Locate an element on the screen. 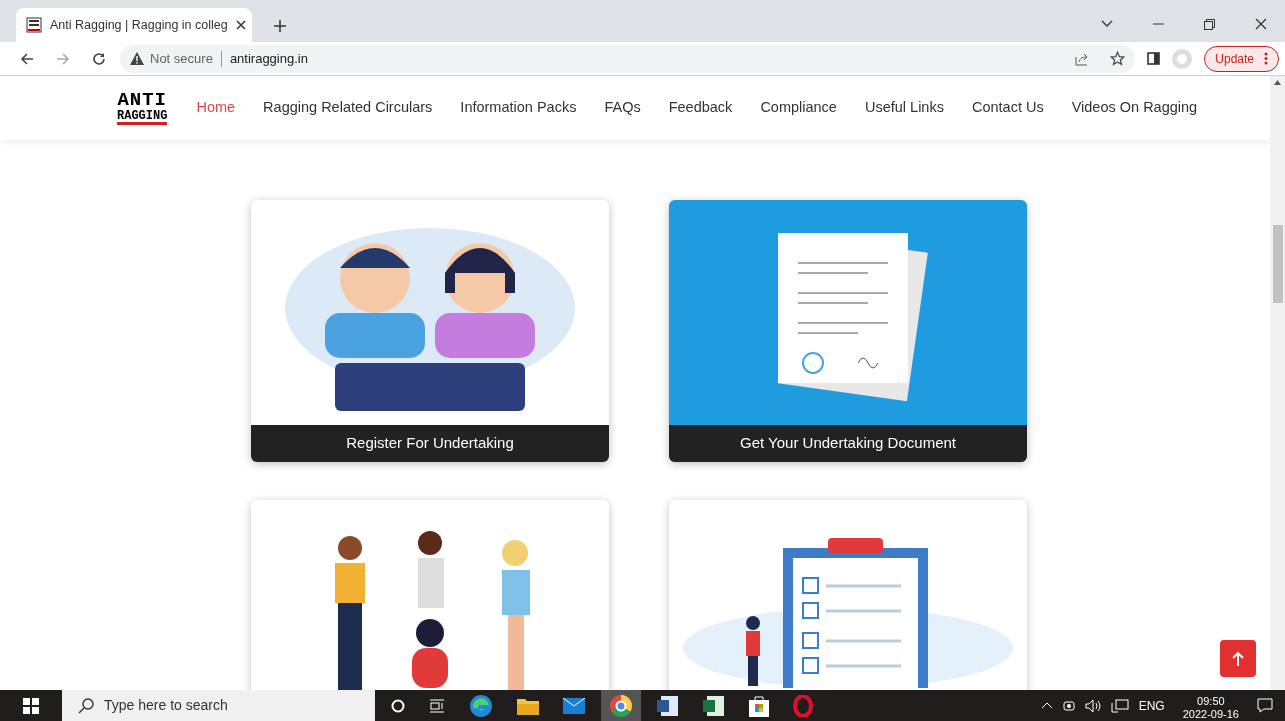  nav-link: Information Packs is located at coordinates (518, 108).